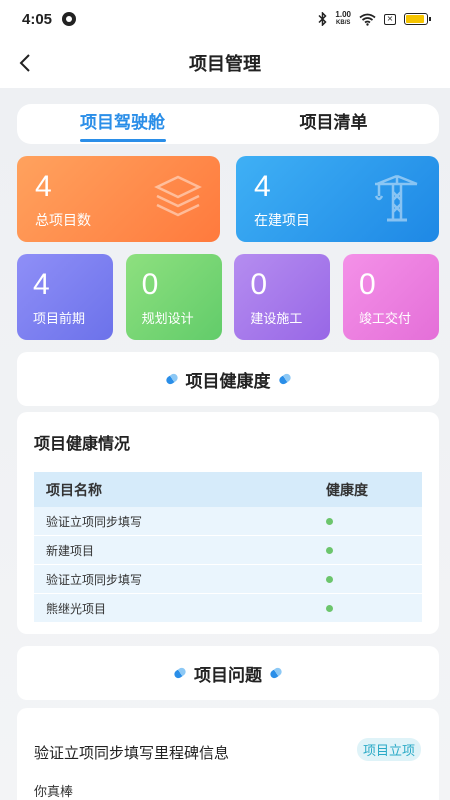 Image resolution: width=450 pixels, height=800 pixels. What do you see at coordinates (343, 23) in the screenshot?
I see `network-speed-unit: KB/S` at bounding box center [343, 23].